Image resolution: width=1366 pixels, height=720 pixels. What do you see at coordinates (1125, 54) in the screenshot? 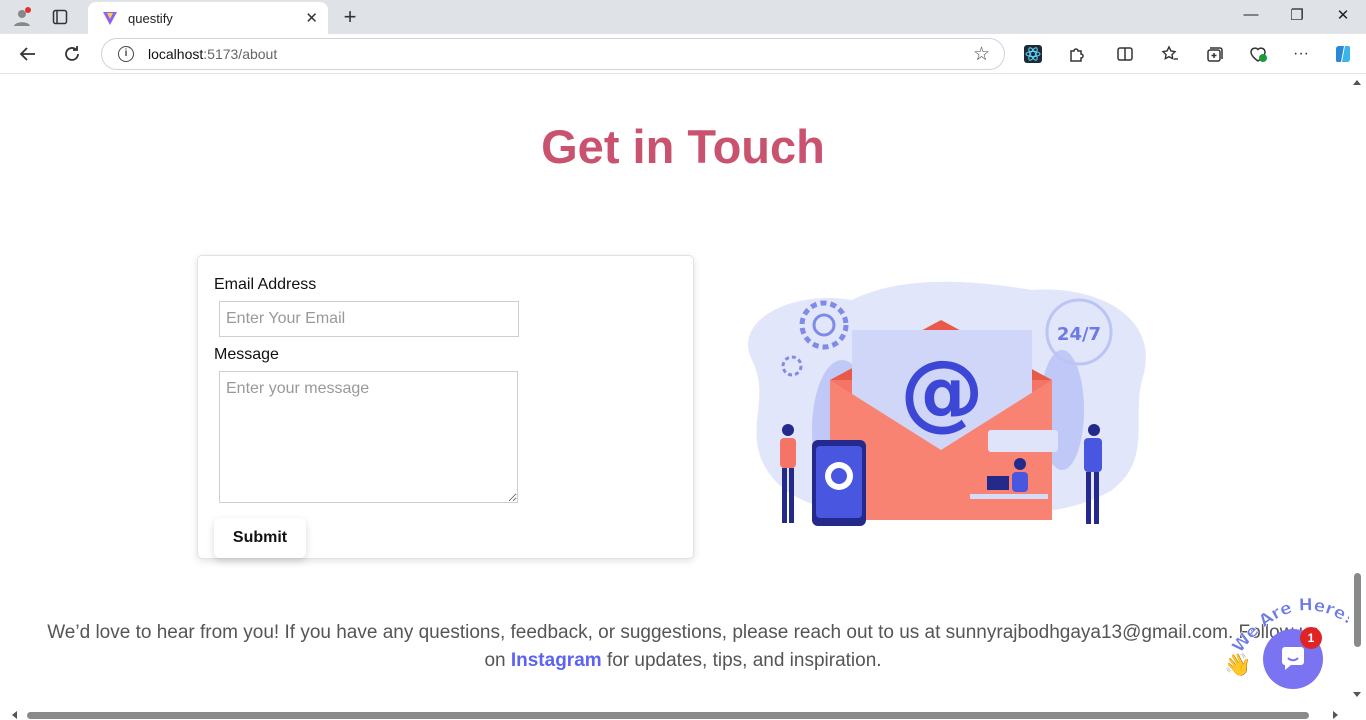
I see `split-screen-icon` at bounding box center [1125, 54].